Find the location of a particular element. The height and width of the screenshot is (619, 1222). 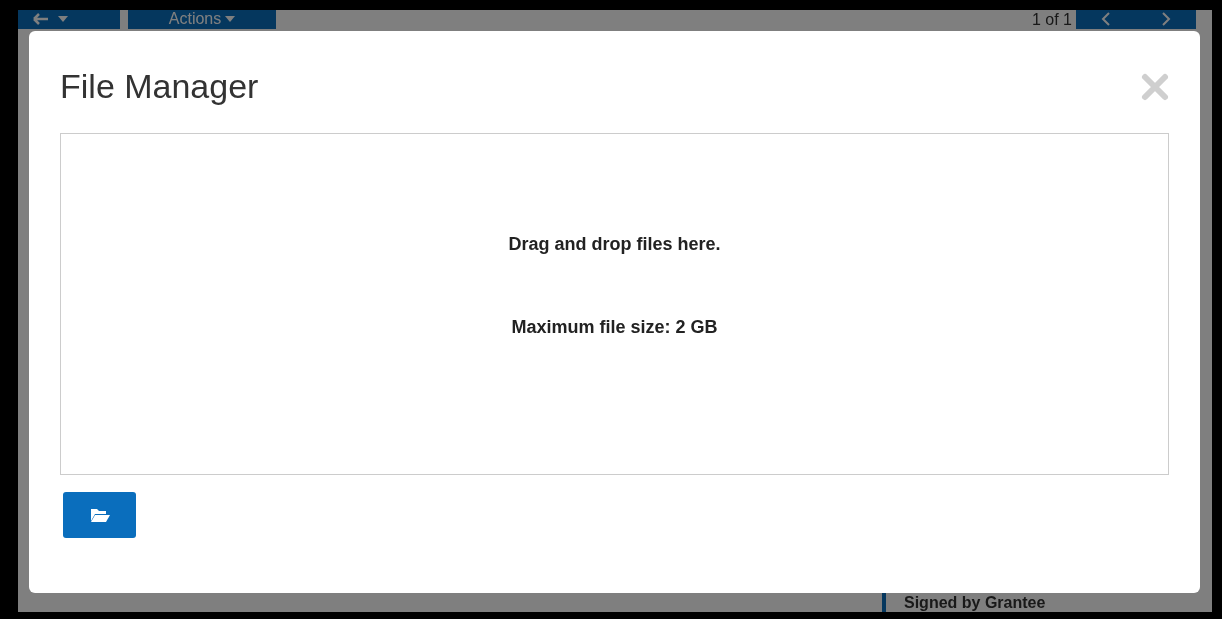

chevron-right-icon is located at coordinates (1166, 18).